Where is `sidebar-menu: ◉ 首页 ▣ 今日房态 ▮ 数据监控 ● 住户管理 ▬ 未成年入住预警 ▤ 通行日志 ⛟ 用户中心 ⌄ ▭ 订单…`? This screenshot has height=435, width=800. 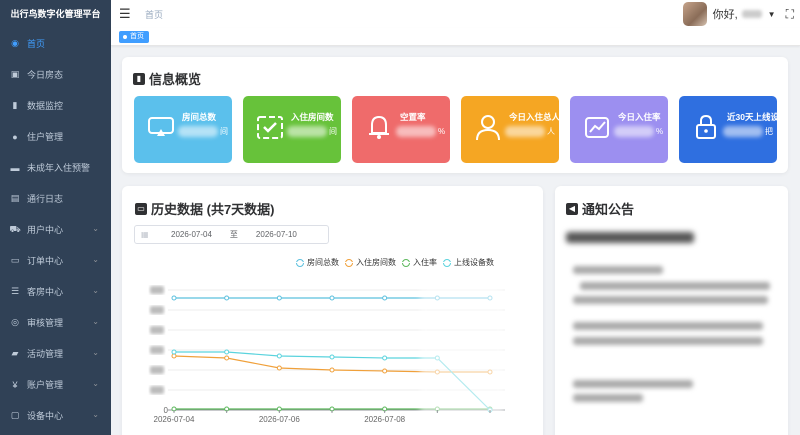
sidebar-menu: ◉ 首页 ▣ 今日房态 ▮ 数据监控 ● 住户管理 ▬ 未成年入住预警 ▤ 通行日志 ⛟ 用户中心 ⌄ ▭ 订单… is located at coordinates (55, 229).